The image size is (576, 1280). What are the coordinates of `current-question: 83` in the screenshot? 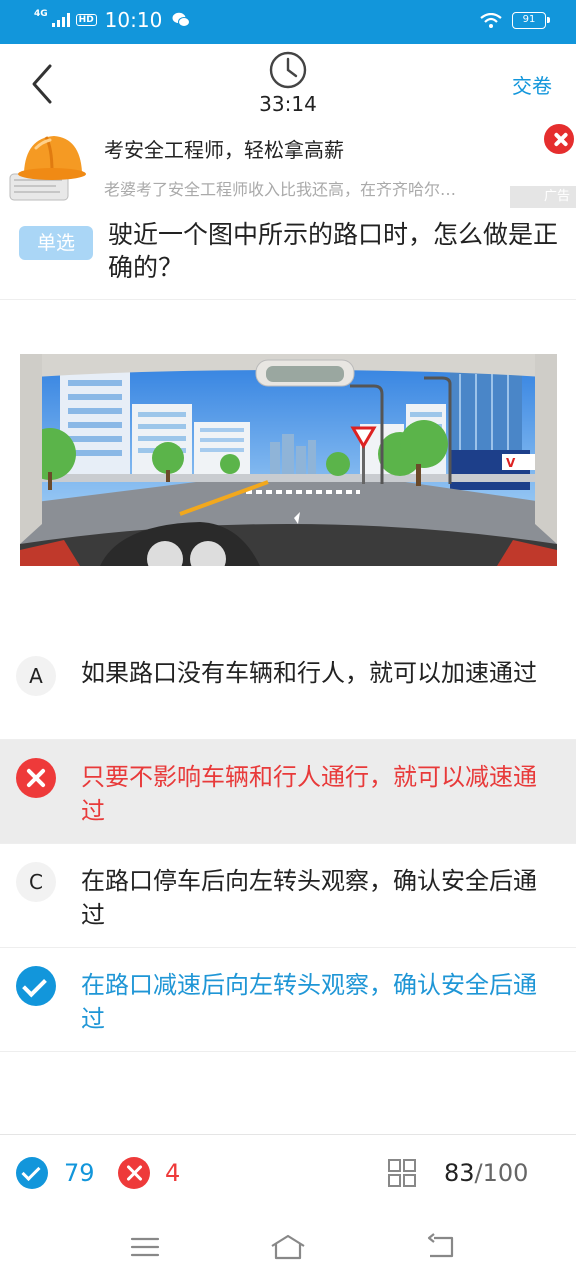 It's located at (459, 1173).